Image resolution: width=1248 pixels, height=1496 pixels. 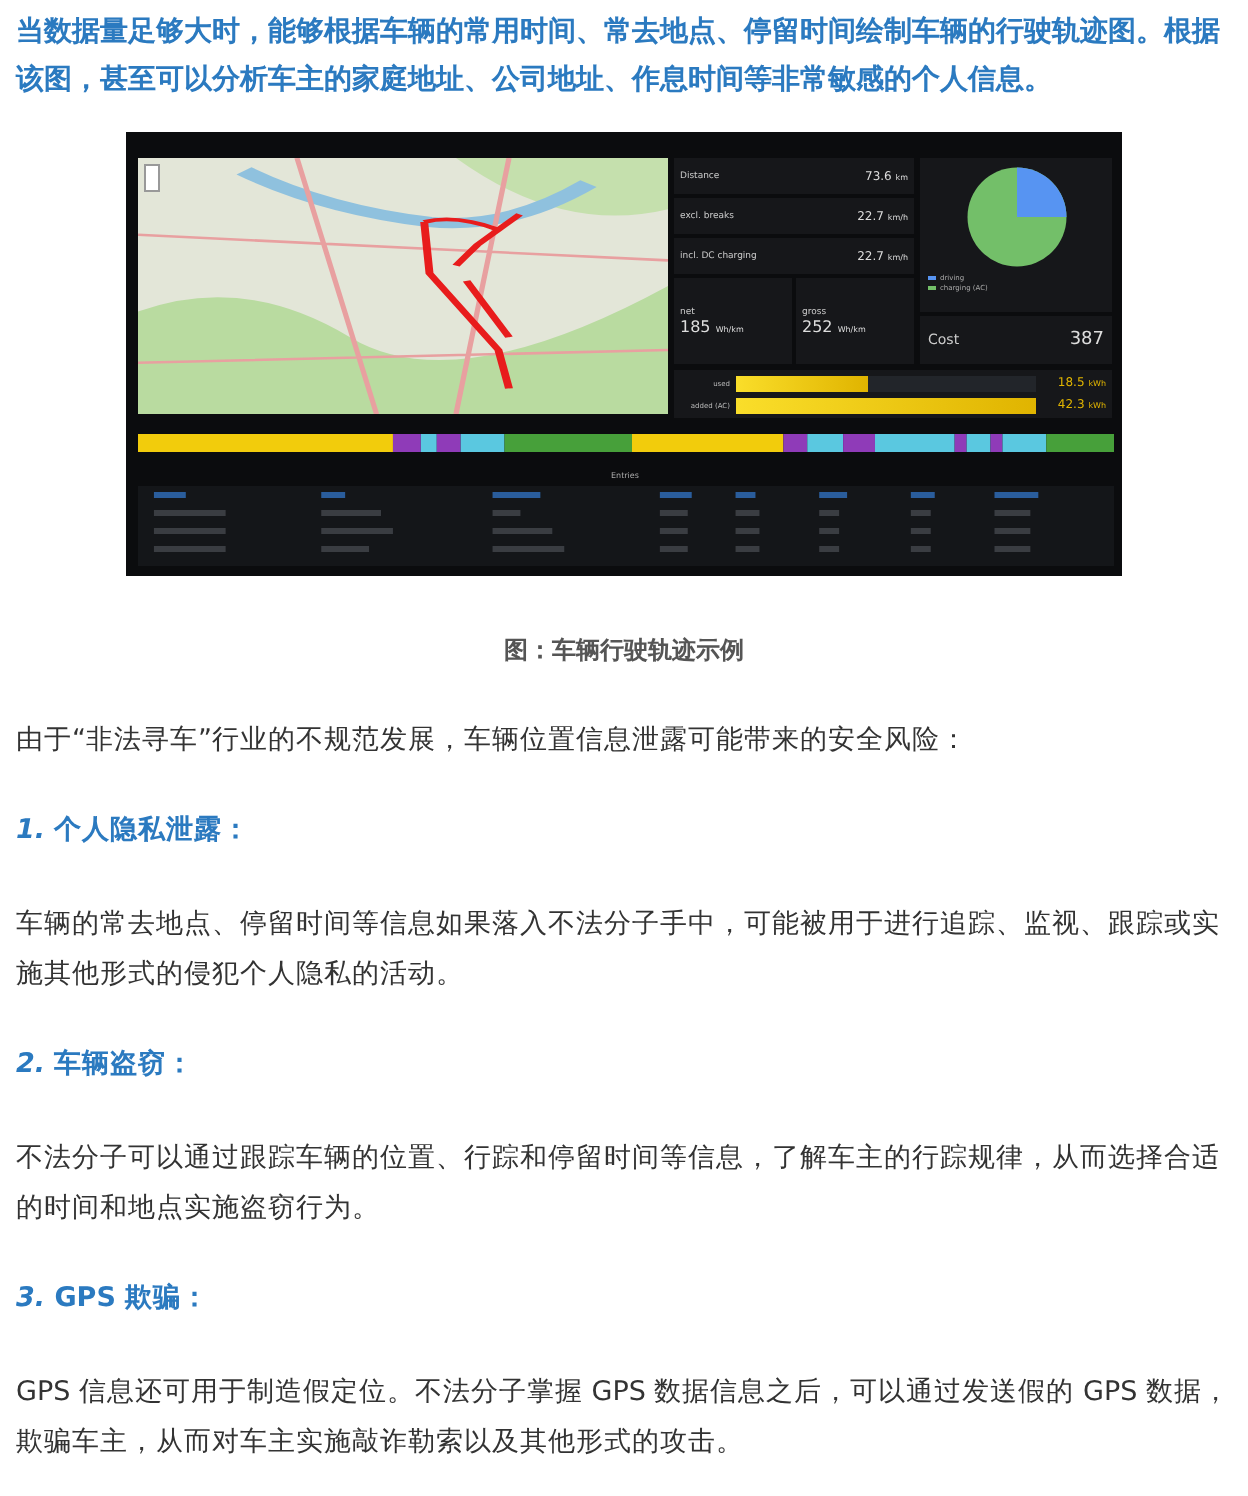 What do you see at coordinates (493, 741) in the screenshot?
I see `lead-paragraph: 由于“非法寻车”行业的不规范发展，车辆位置信息泄露可能带来的安全风险：` at bounding box center [493, 741].